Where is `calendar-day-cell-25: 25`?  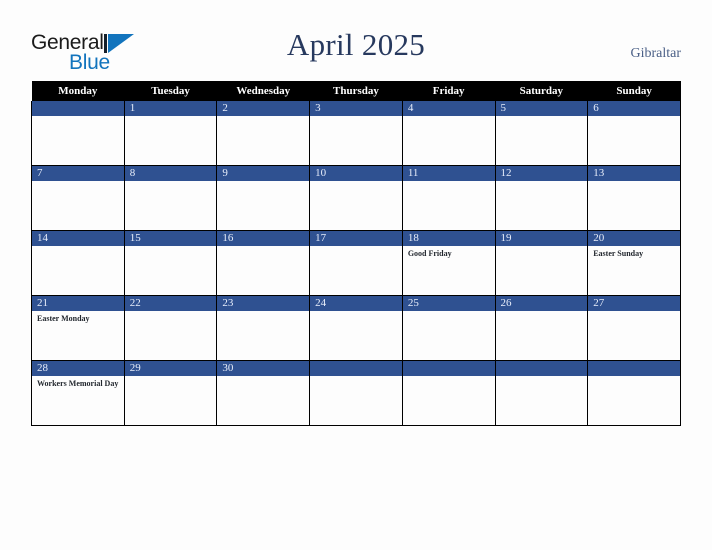 calendar-day-cell-25: 25 is located at coordinates (448, 328).